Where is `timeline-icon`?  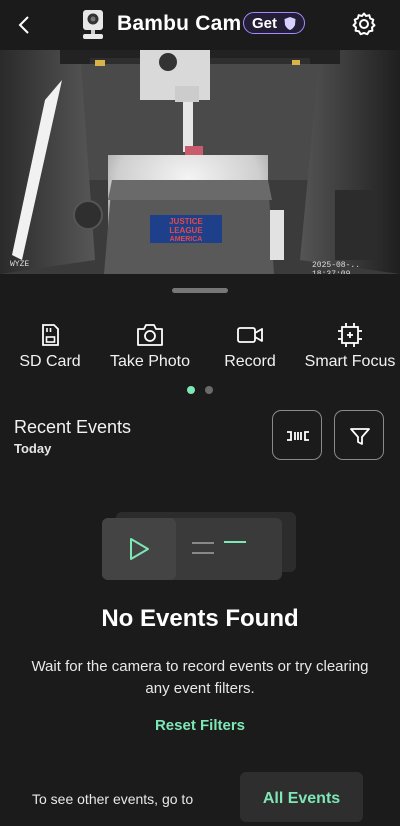 timeline-icon is located at coordinates (298, 436).